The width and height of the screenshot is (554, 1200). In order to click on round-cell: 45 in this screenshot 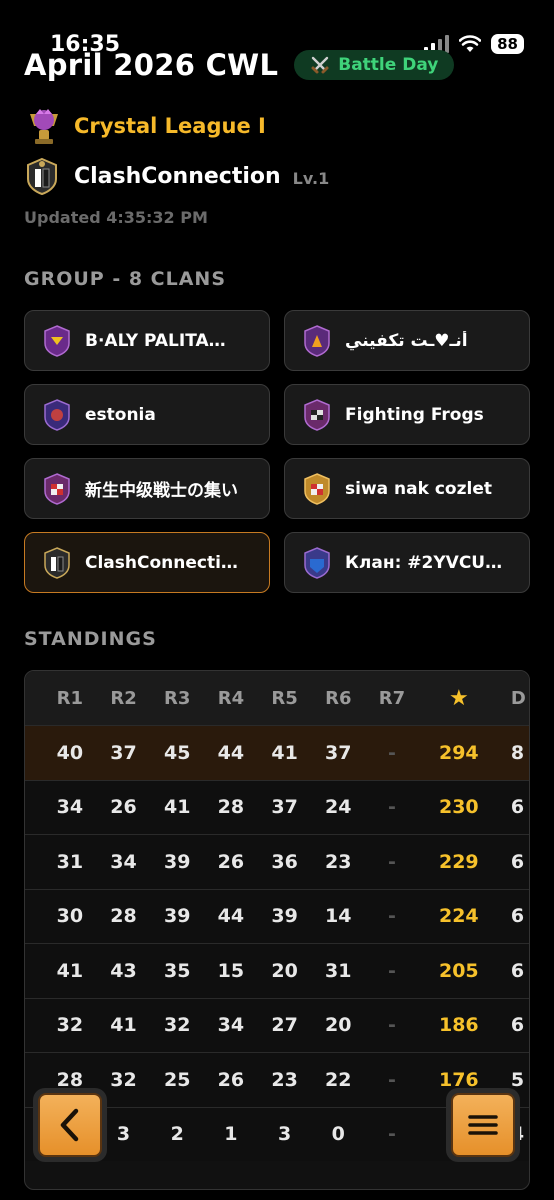, I will do `click(177, 752)`.